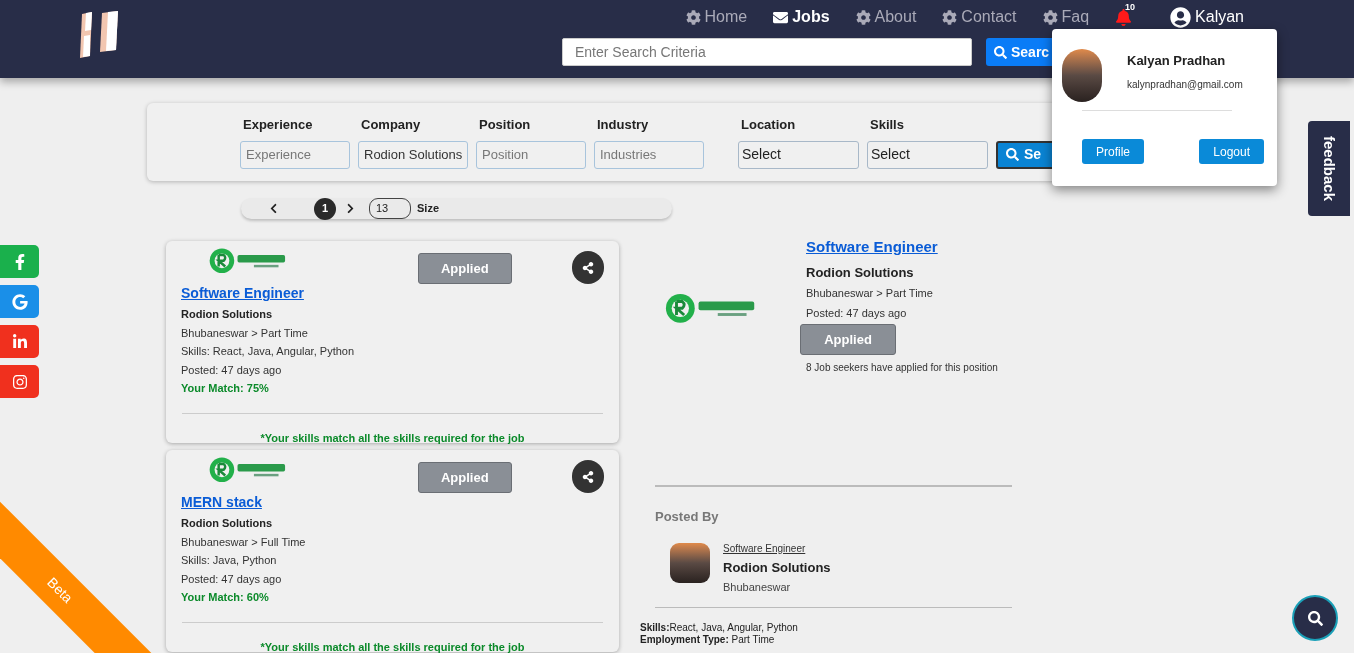 The height and width of the screenshot is (653, 1354). What do you see at coordinates (623, 125) in the screenshot?
I see `filter-label: Industry` at bounding box center [623, 125].